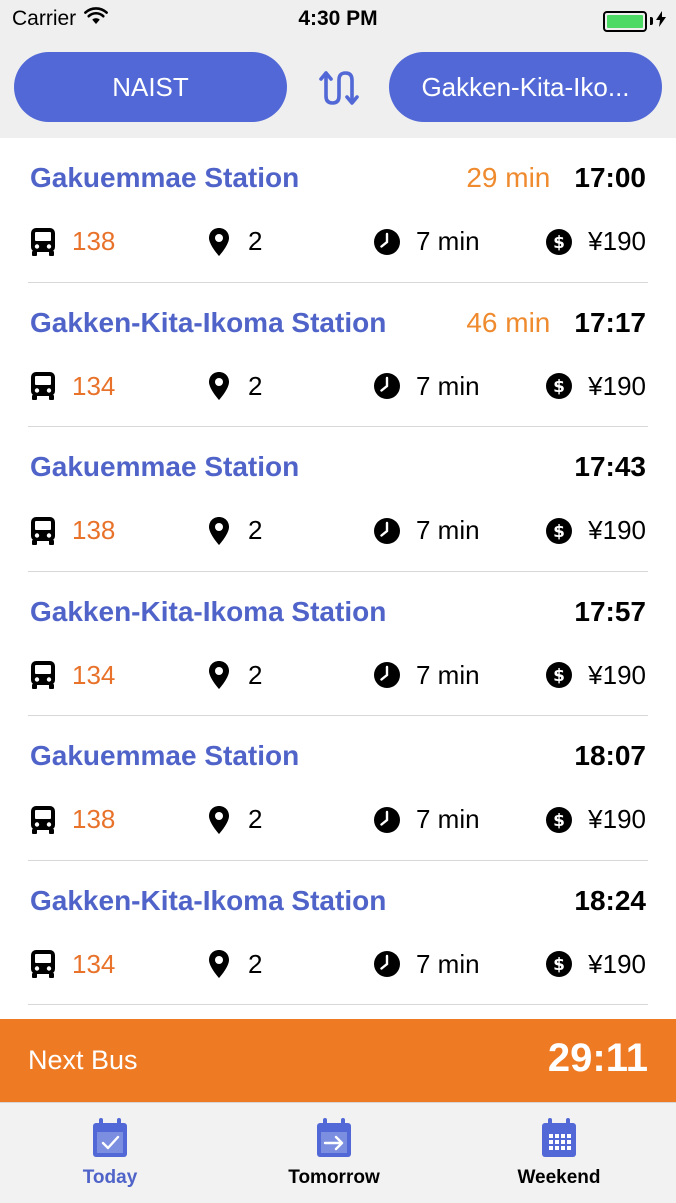  I want to click on tab-tomorrow: Tomorrow, so click(334, 1153).